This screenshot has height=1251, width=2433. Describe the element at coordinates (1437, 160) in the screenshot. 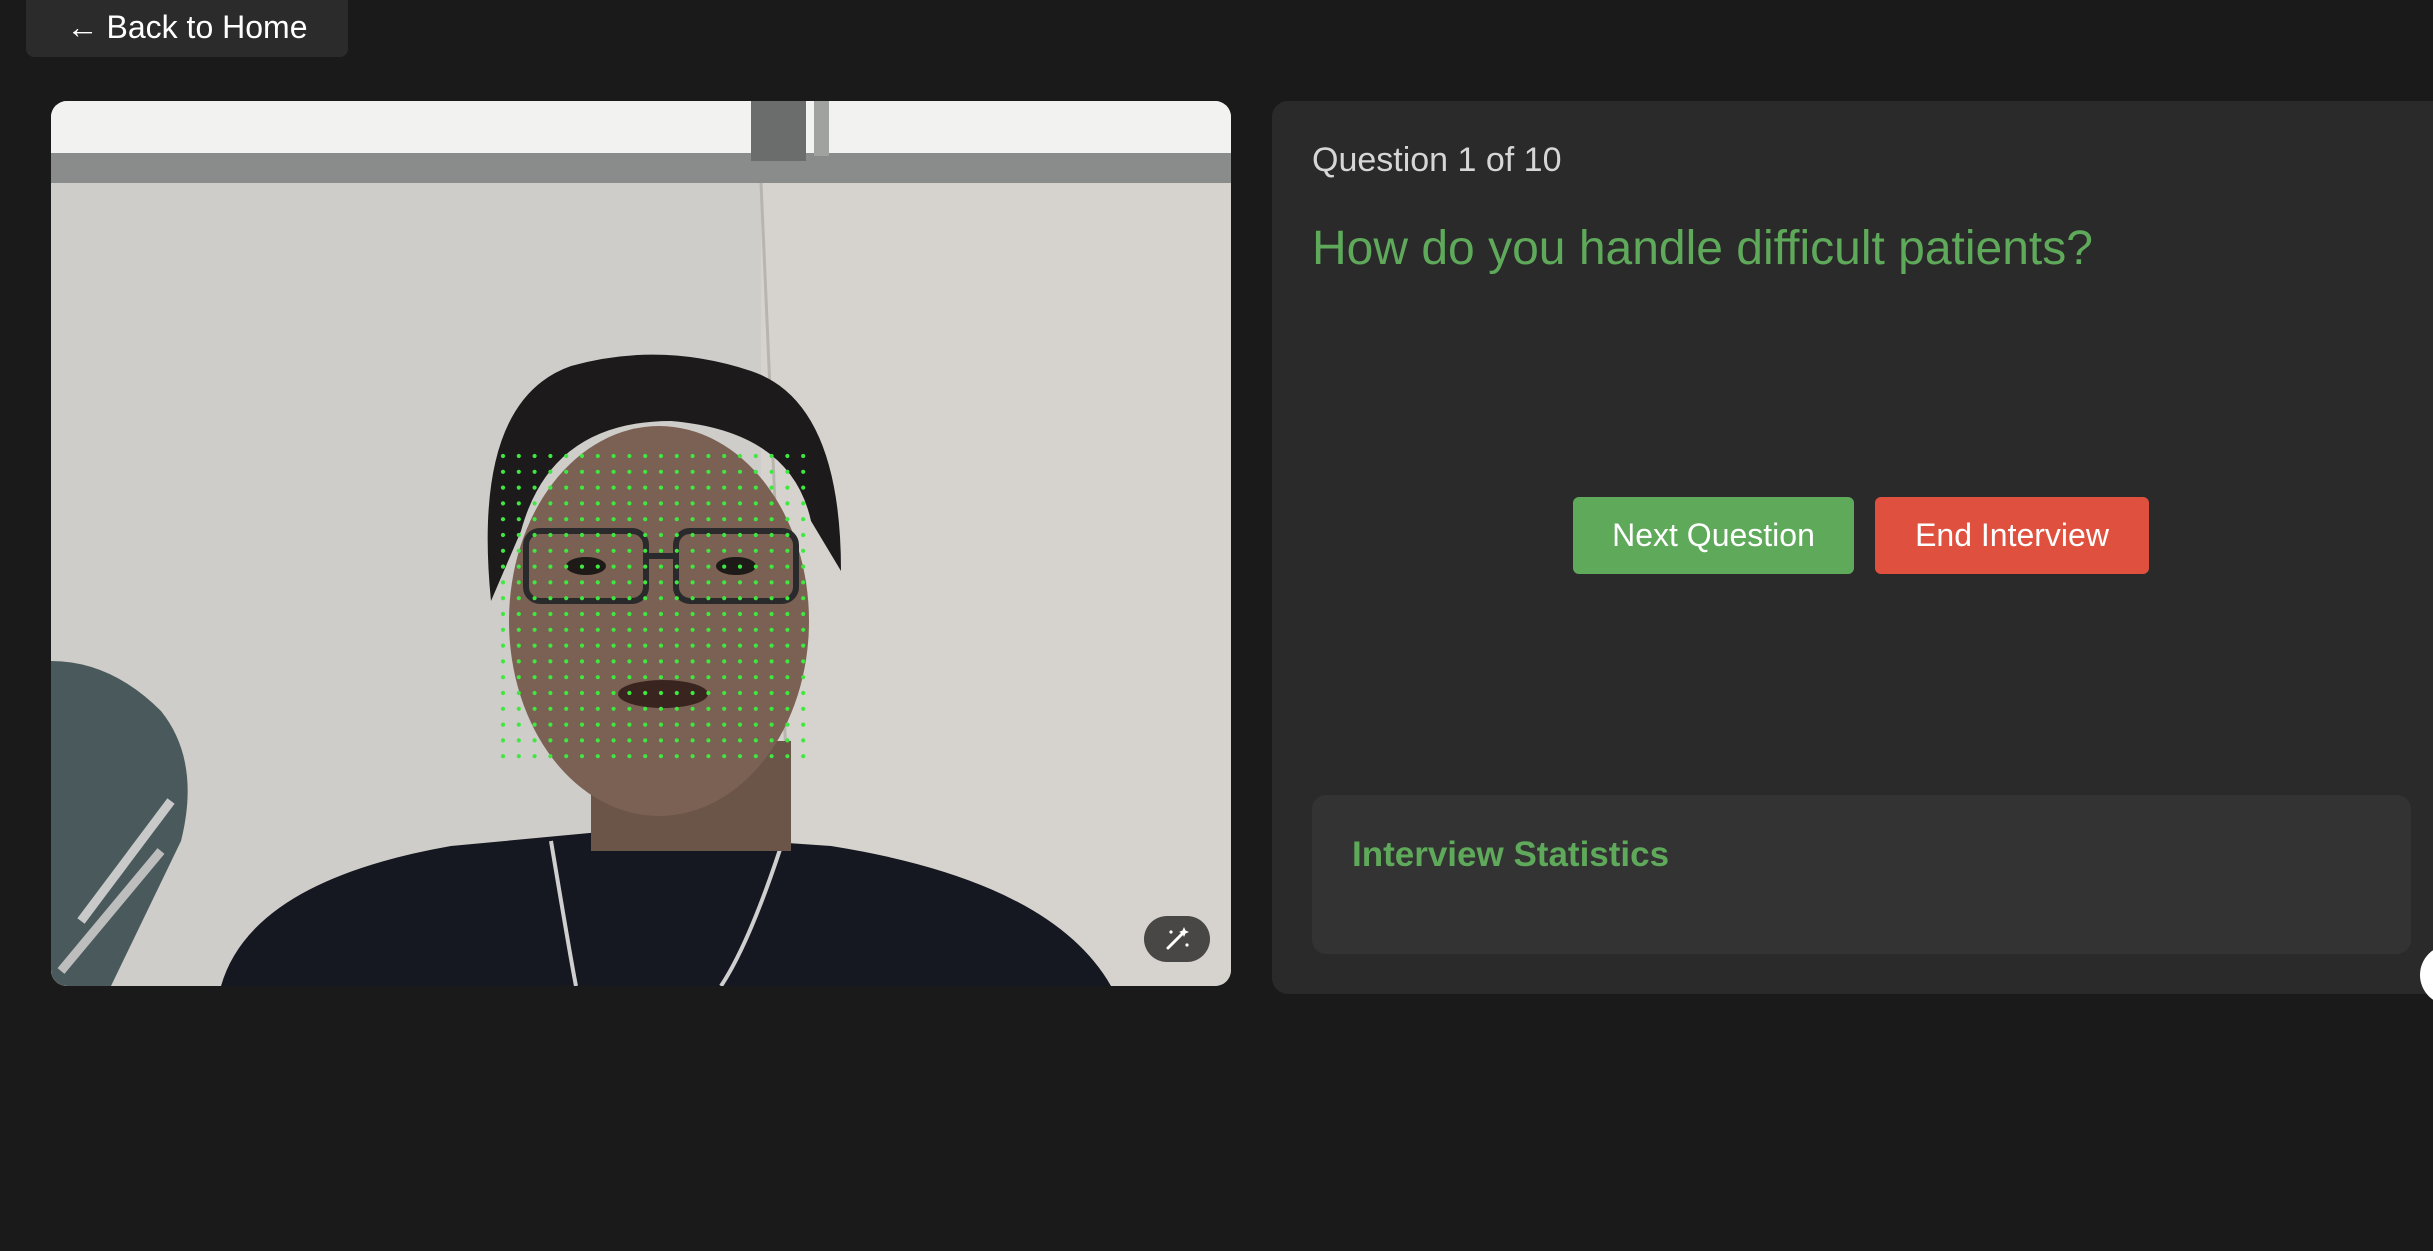

I see `question-counter: Question 1 of 10` at that location.